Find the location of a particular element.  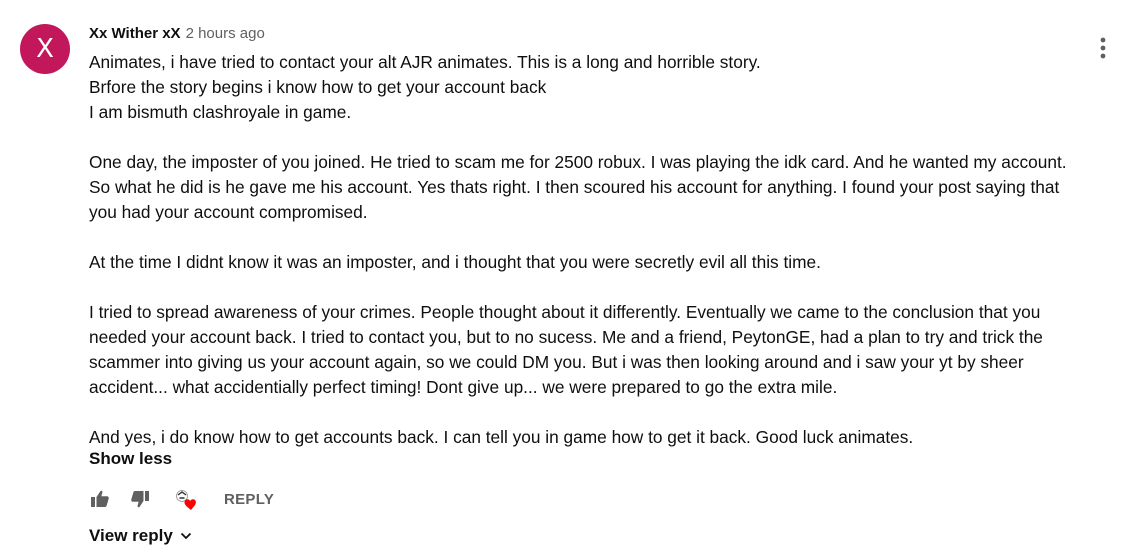

view-reply-label: View reply is located at coordinates (131, 535).